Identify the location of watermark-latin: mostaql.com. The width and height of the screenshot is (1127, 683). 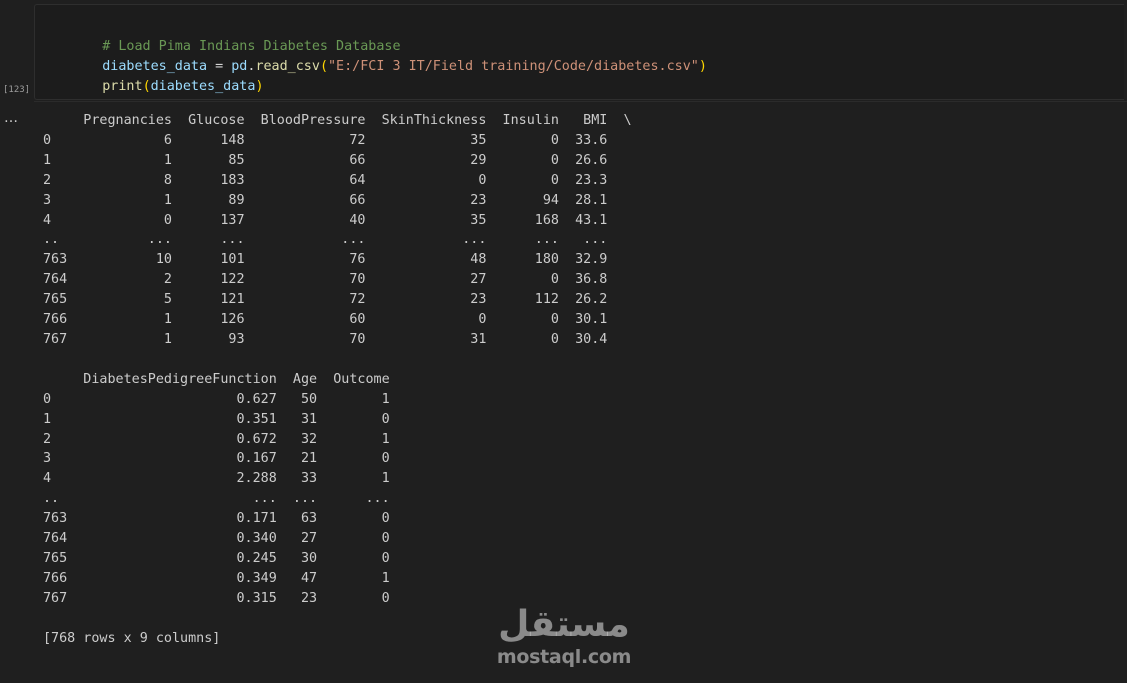
(564, 657).